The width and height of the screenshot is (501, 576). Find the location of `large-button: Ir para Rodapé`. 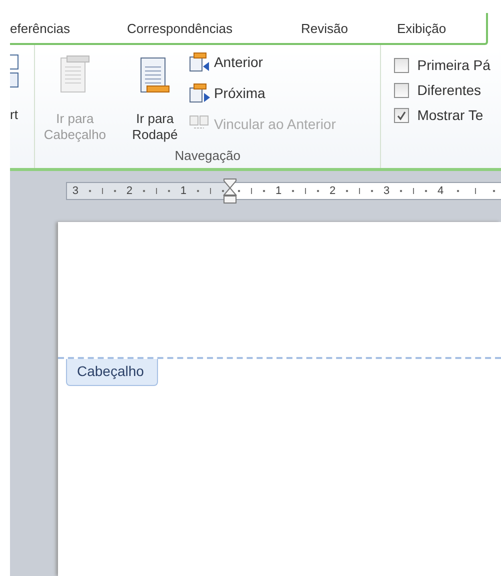

large-button: Ir para Rodapé is located at coordinates (154, 99).